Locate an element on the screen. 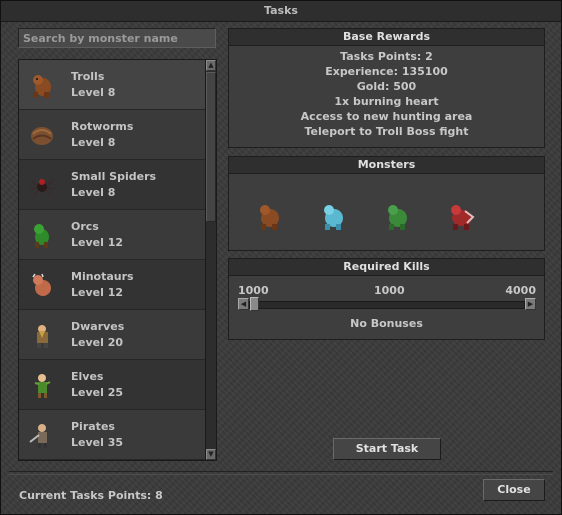 The image size is (562, 515). slider-handle is located at coordinates (254, 304).